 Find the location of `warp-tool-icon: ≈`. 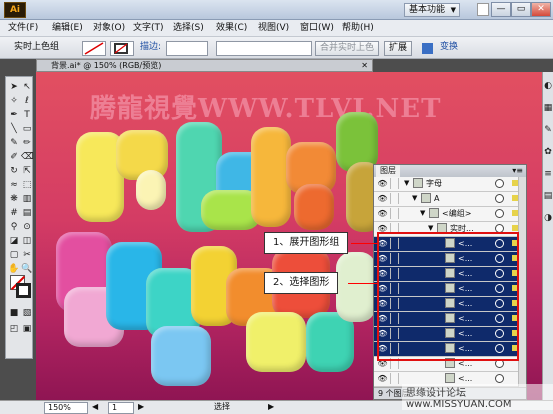

warp-tool-icon: ≈ is located at coordinates (14, 185).